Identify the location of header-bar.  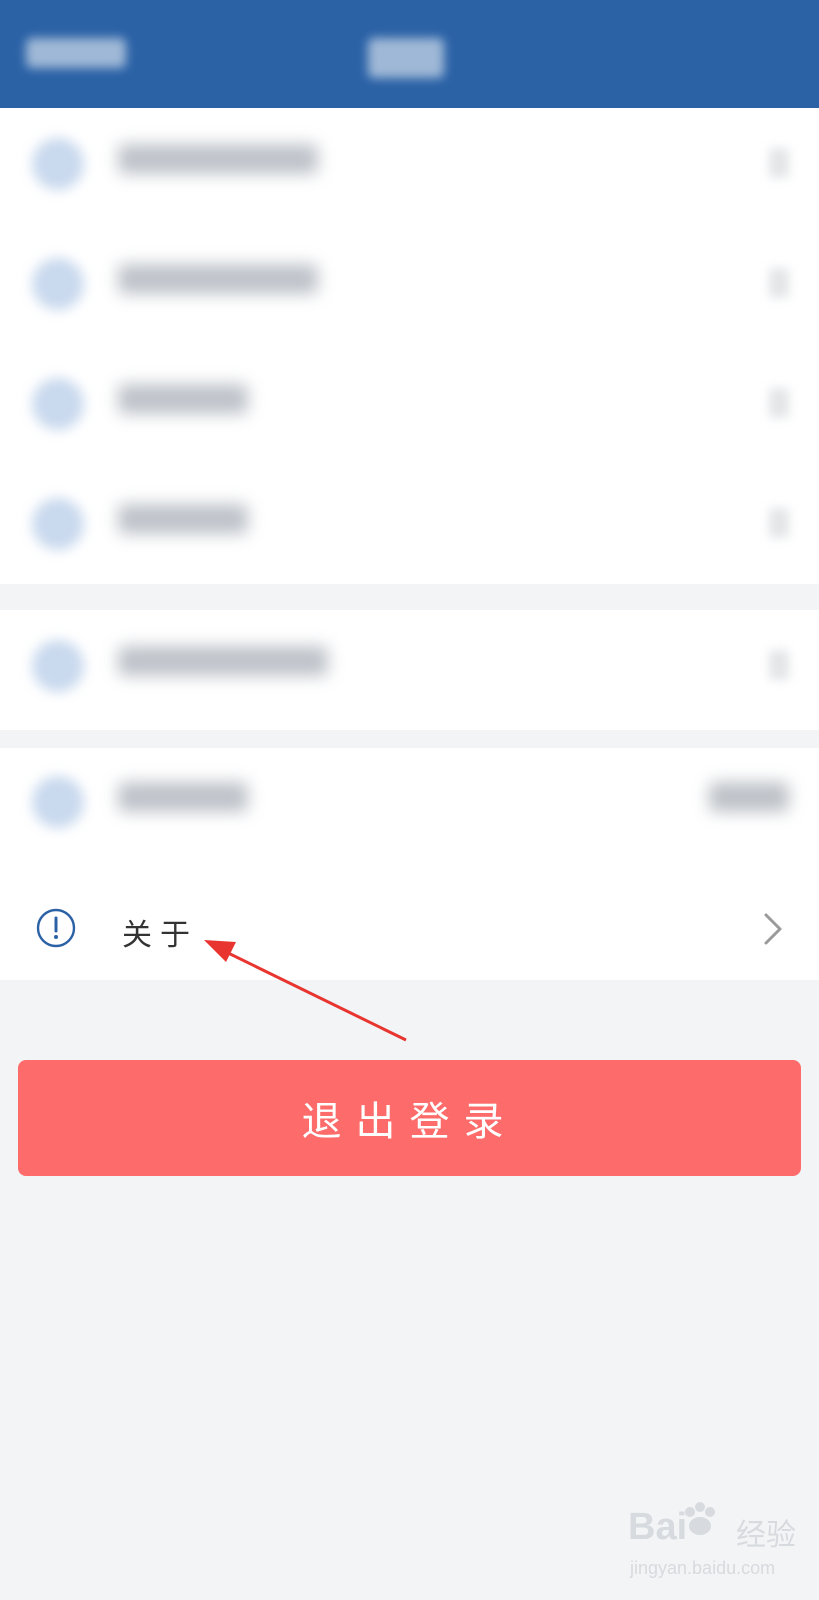
(409, 54).